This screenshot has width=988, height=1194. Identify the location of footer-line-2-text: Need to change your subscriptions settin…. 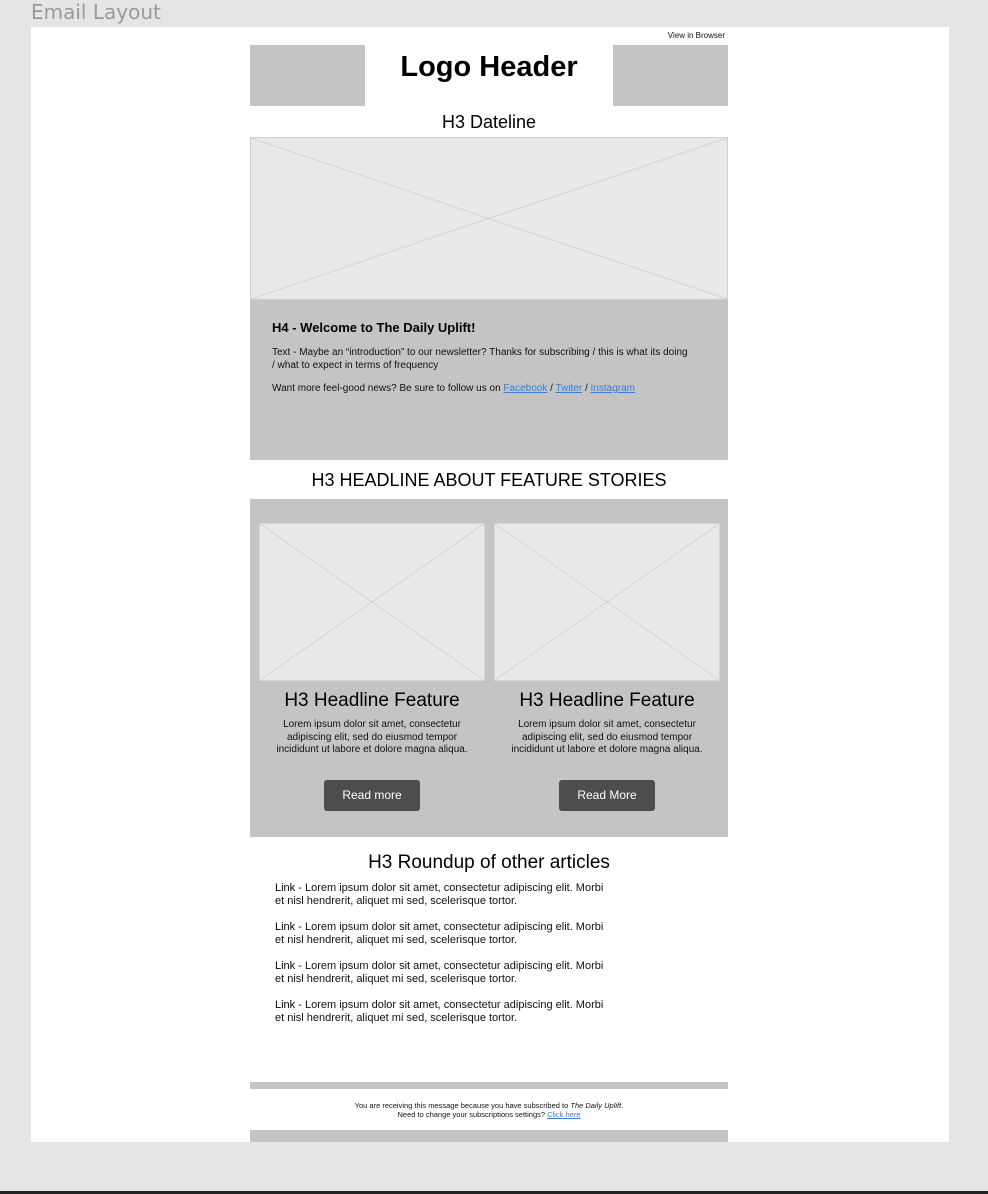
(472, 1114).